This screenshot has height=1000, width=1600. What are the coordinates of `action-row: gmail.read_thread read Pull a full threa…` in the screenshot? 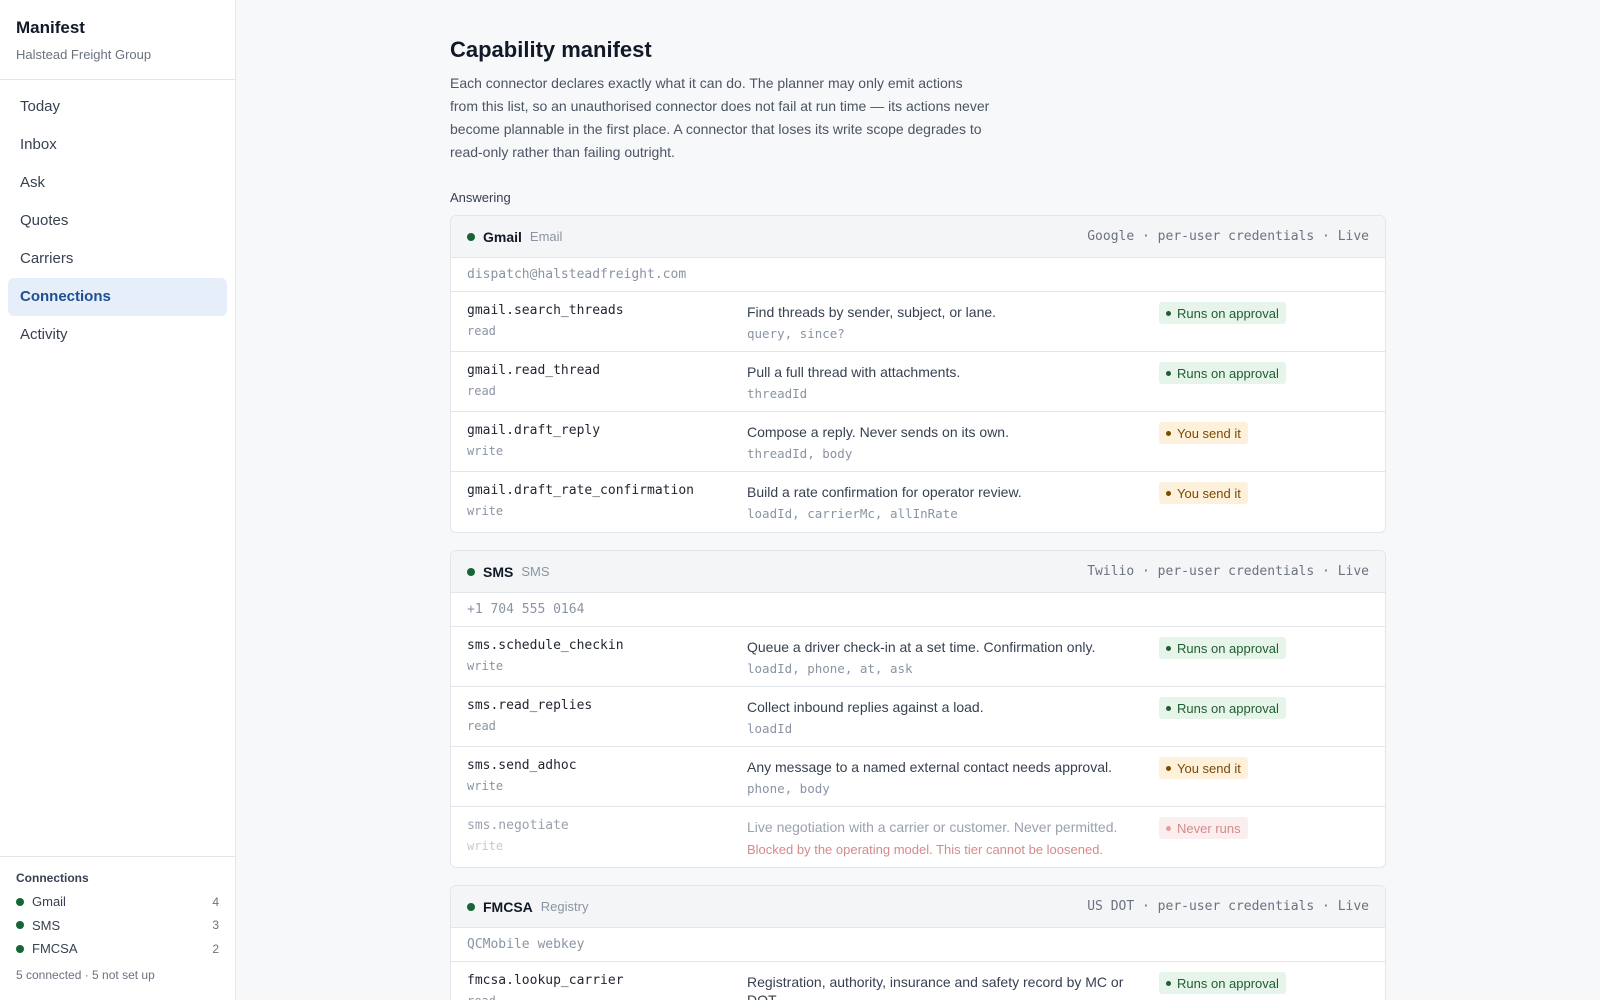 It's located at (918, 382).